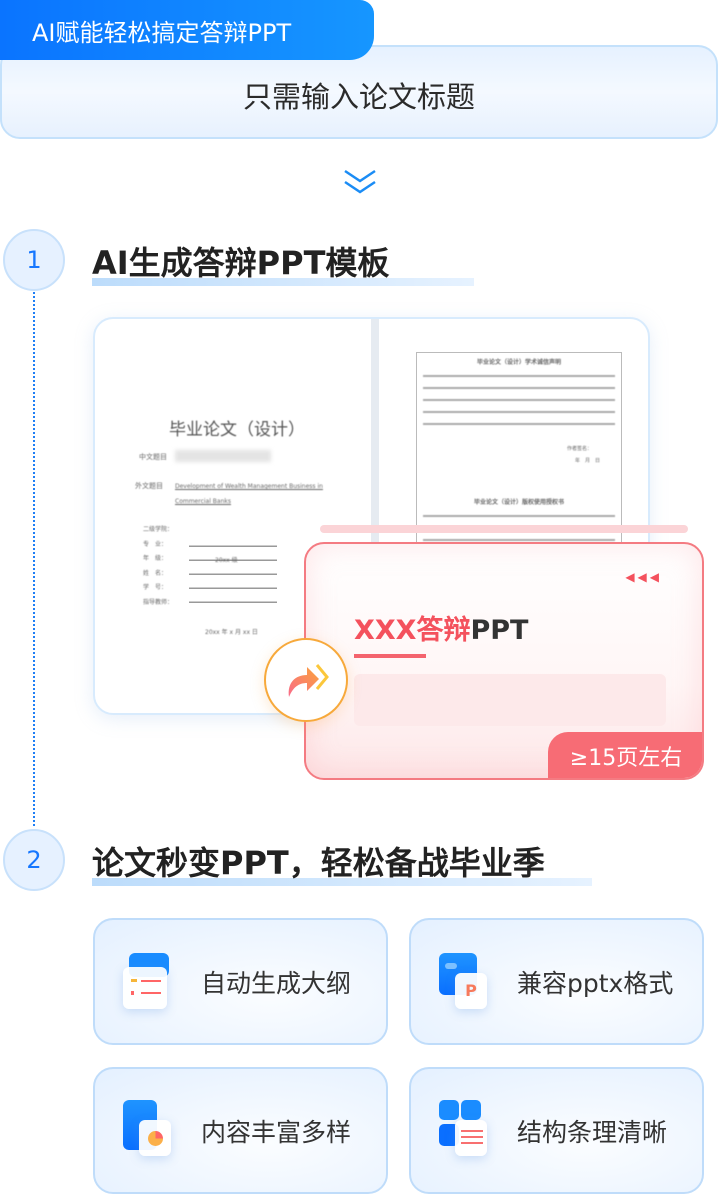 This screenshot has width=720, height=1194. What do you see at coordinates (592, 1132) in the screenshot?
I see `feature-label: 结构条理清晰` at bounding box center [592, 1132].